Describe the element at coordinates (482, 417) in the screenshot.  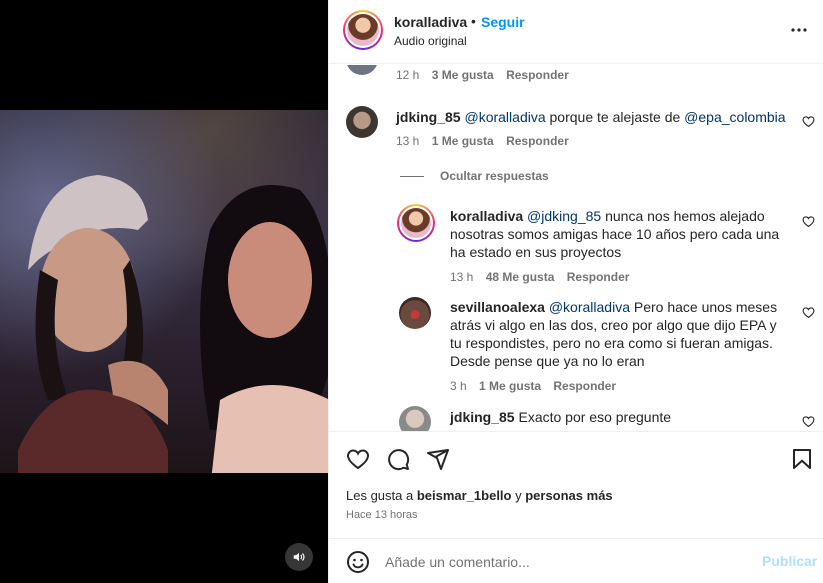
I see `reply-username: jdking_85` at that location.